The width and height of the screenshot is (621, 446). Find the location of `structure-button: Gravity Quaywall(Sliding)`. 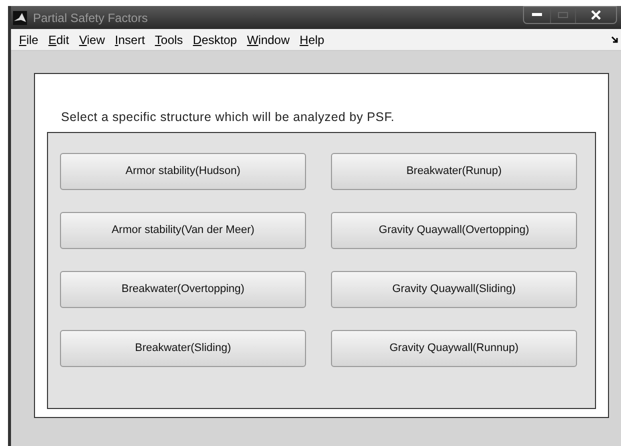

structure-button: Gravity Quaywall(Sliding) is located at coordinates (454, 289).